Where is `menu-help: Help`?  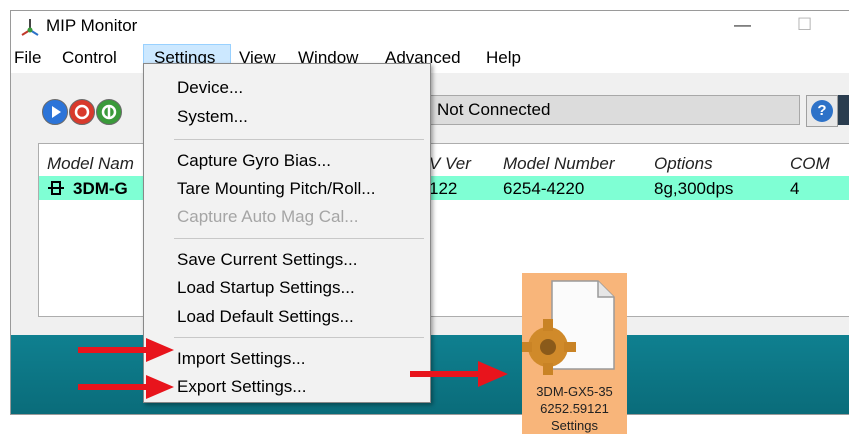 menu-help: Help is located at coordinates (503, 58).